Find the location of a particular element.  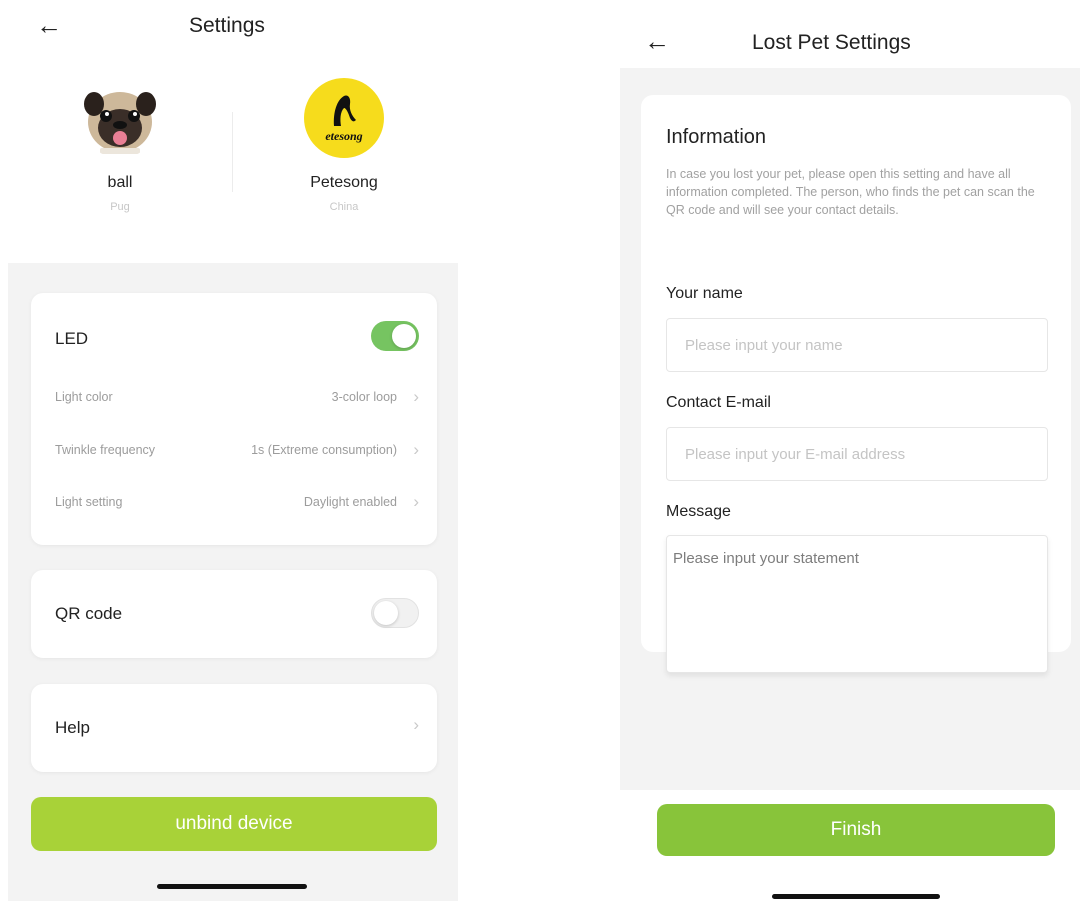

pet-item-petesong: etesong Petesong China is located at coordinates (344, 162).